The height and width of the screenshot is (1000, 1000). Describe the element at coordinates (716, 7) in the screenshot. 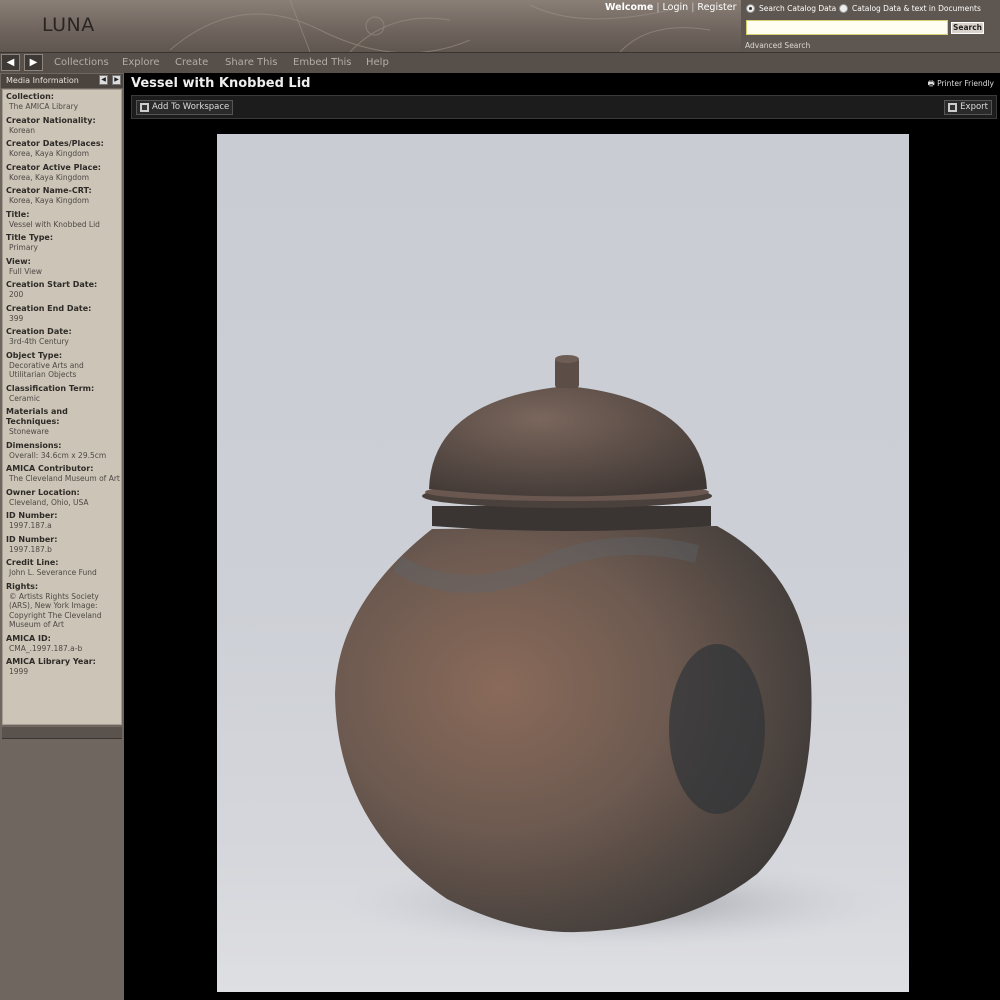

I see `register-link: Register` at that location.